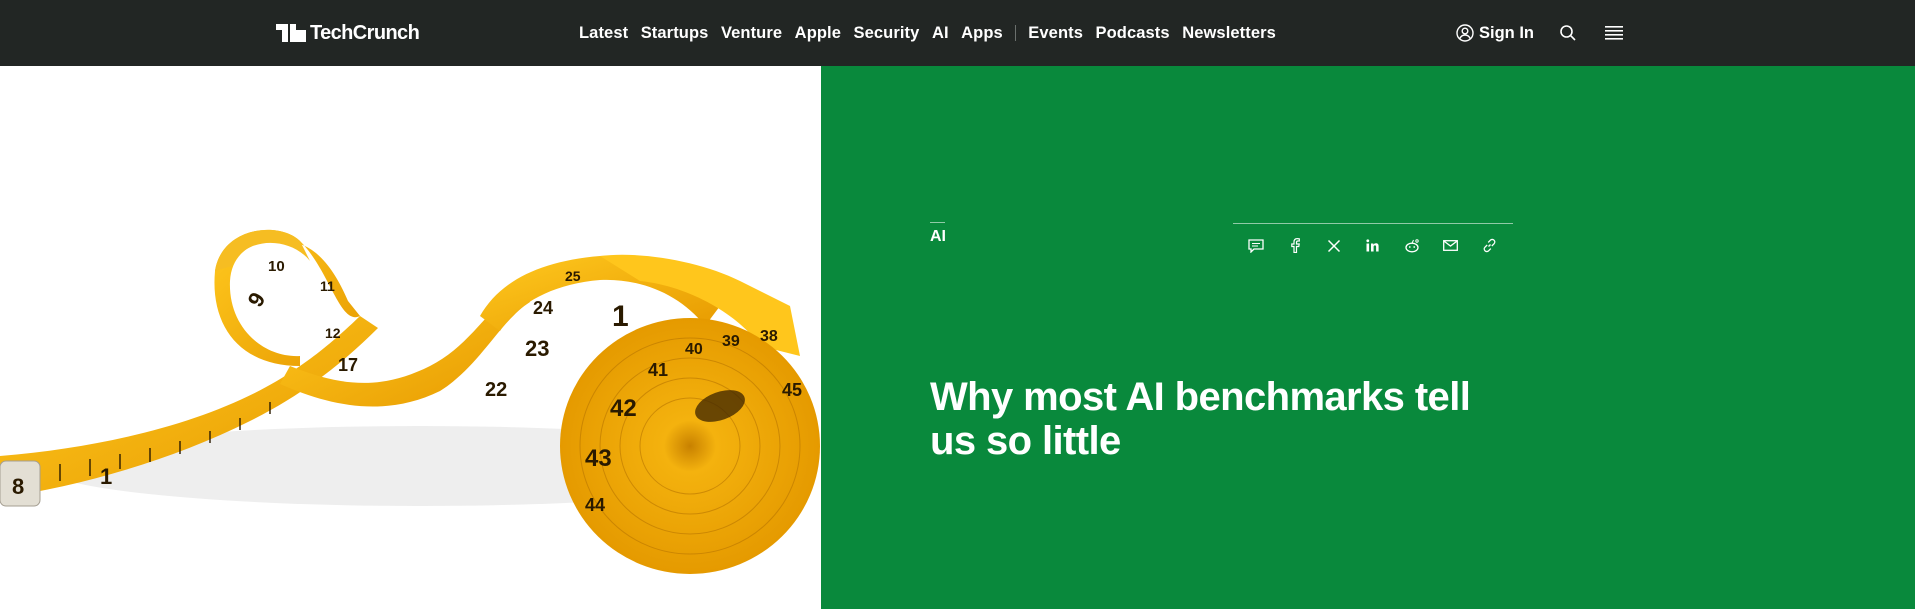 The width and height of the screenshot is (1915, 609). Describe the element at coordinates (543, 308) in the screenshot. I see `tape-number: 24` at that location.